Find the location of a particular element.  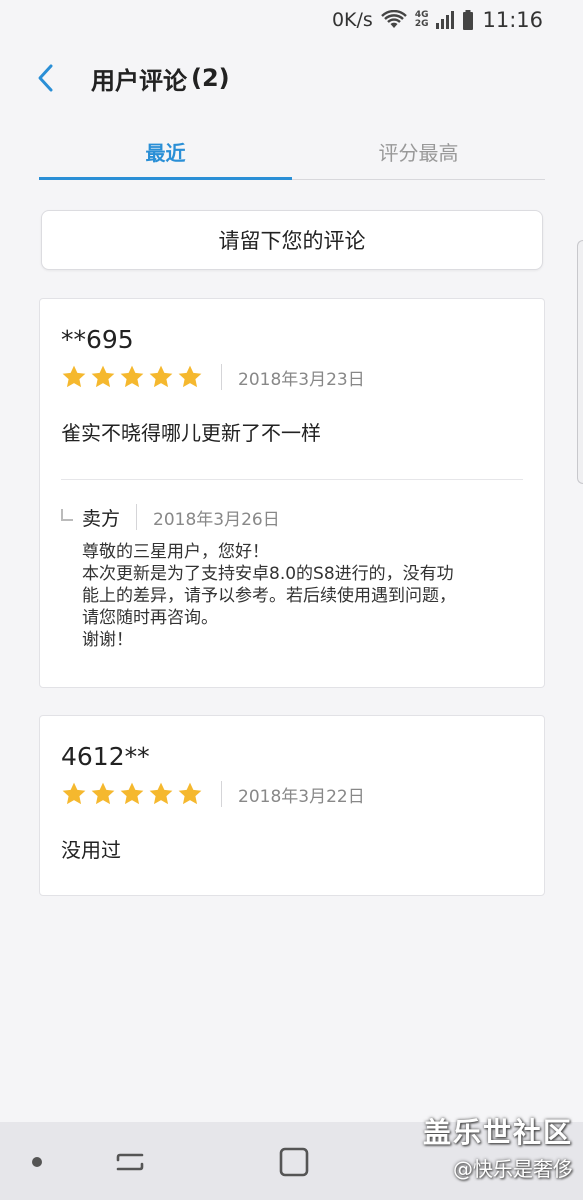

clock: 11:16 is located at coordinates (512, 20).